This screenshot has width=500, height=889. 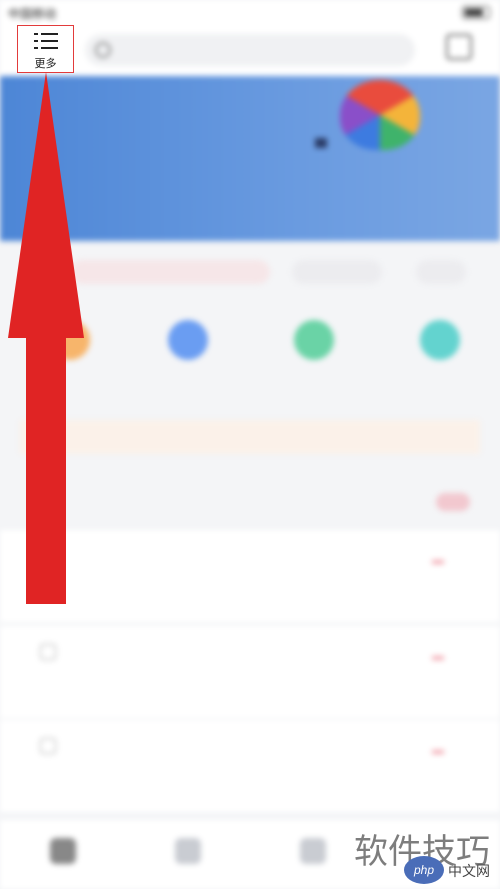 What do you see at coordinates (469, 871) in the screenshot?
I see `watermark-site: 中文网` at bounding box center [469, 871].